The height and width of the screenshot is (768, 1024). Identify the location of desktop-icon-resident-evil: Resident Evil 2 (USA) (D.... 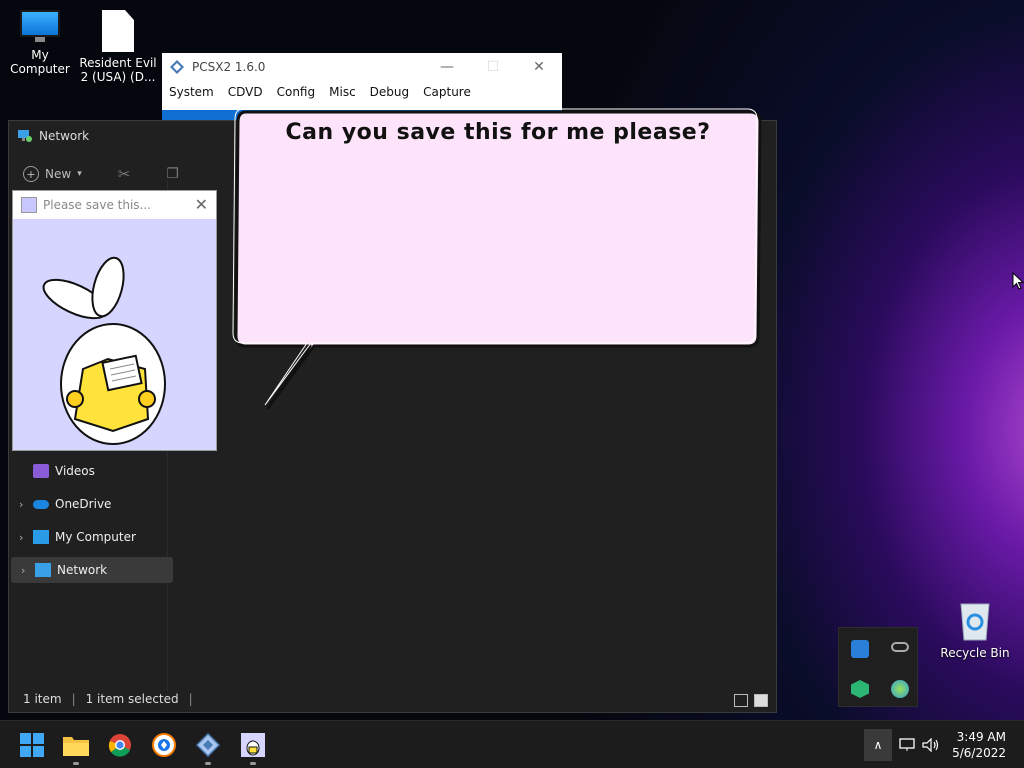
(118, 47).